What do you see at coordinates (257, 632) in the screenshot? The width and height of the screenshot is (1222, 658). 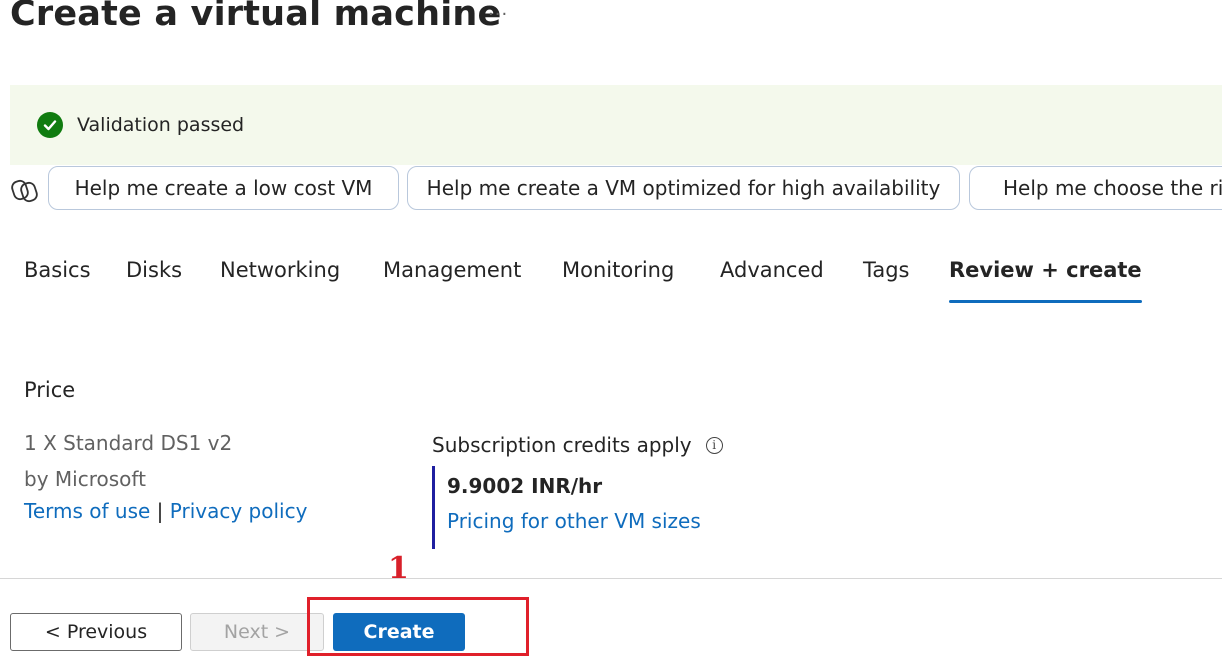 I see `next-button: Next >` at bounding box center [257, 632].